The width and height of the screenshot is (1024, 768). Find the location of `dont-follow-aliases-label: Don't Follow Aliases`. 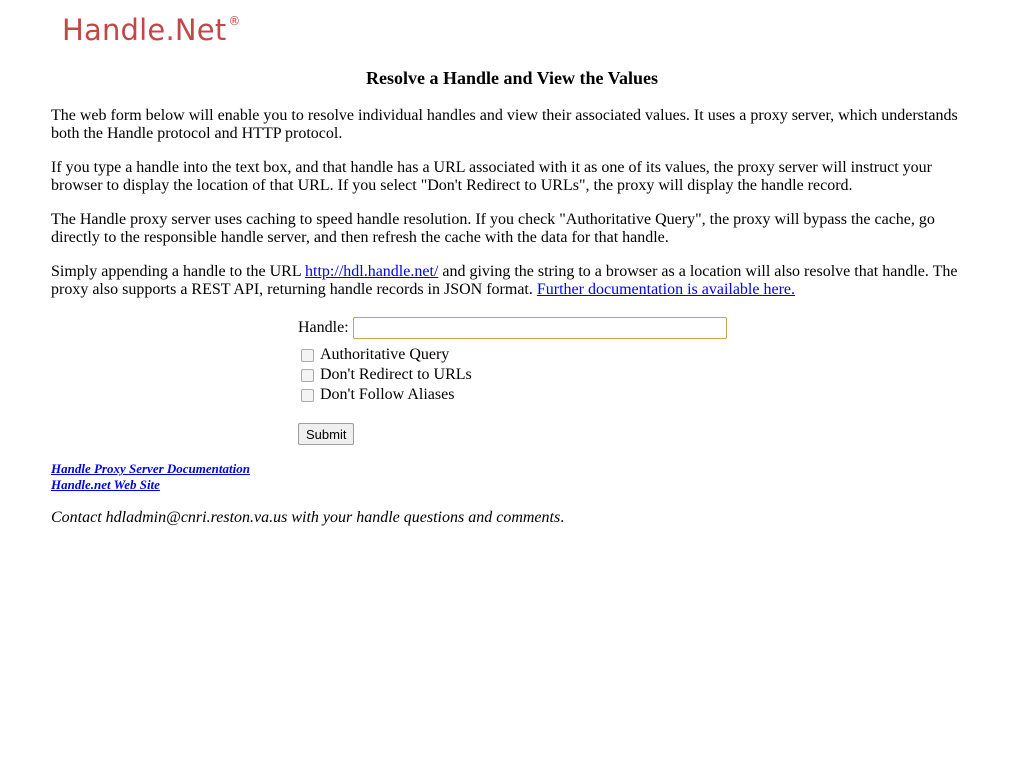

dont-follow-aliases-label: Don't Follow Aliases is located at coordinates (387, 394).